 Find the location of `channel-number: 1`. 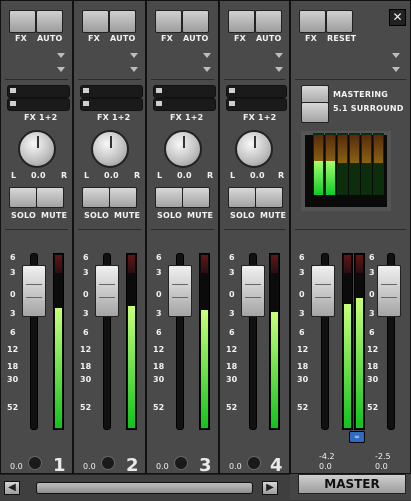

channel-number: 1 is located at coordinates (59, 465).